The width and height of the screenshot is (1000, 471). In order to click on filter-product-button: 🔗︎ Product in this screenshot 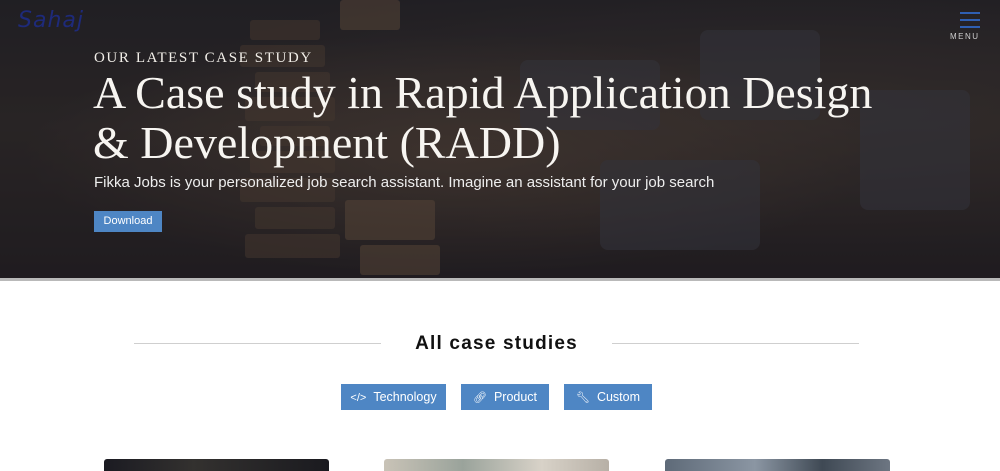, I will do `click(505, 397)`.